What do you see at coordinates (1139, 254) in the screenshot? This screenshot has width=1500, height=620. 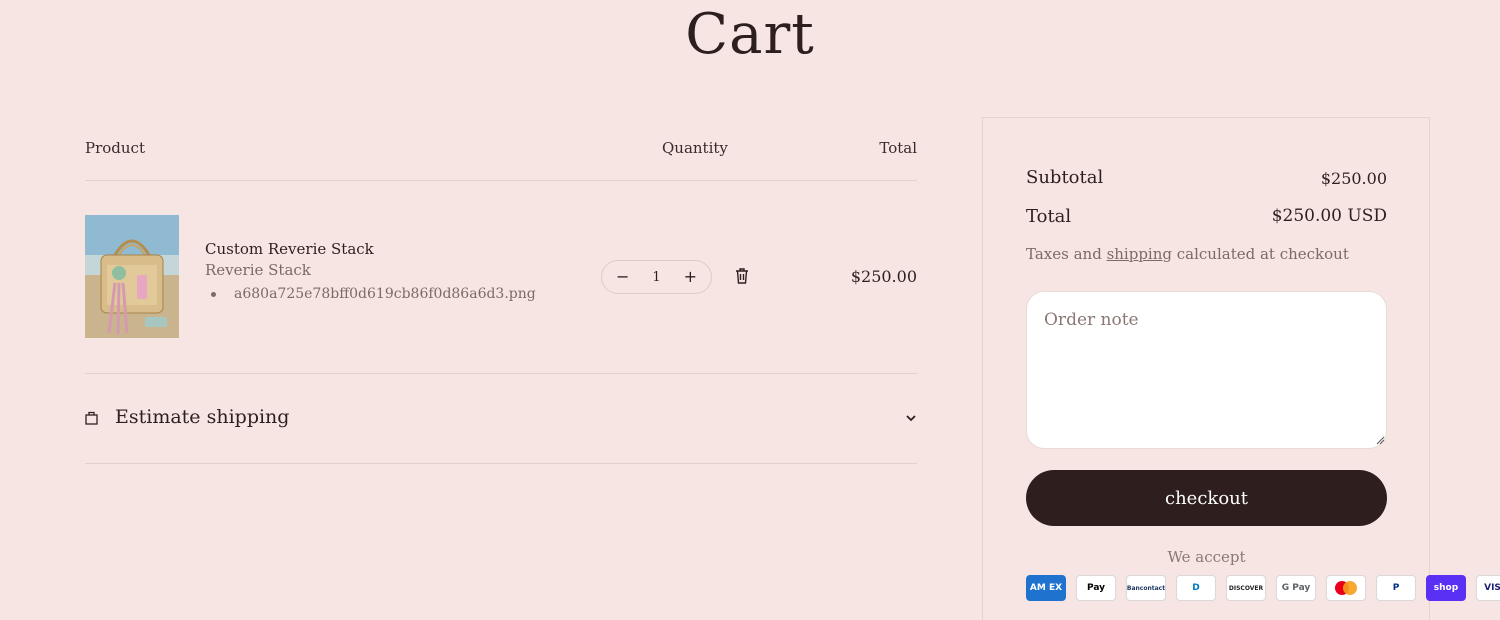 I see `shipping-policy-link: shipping` at bounding box center [1139, 254].